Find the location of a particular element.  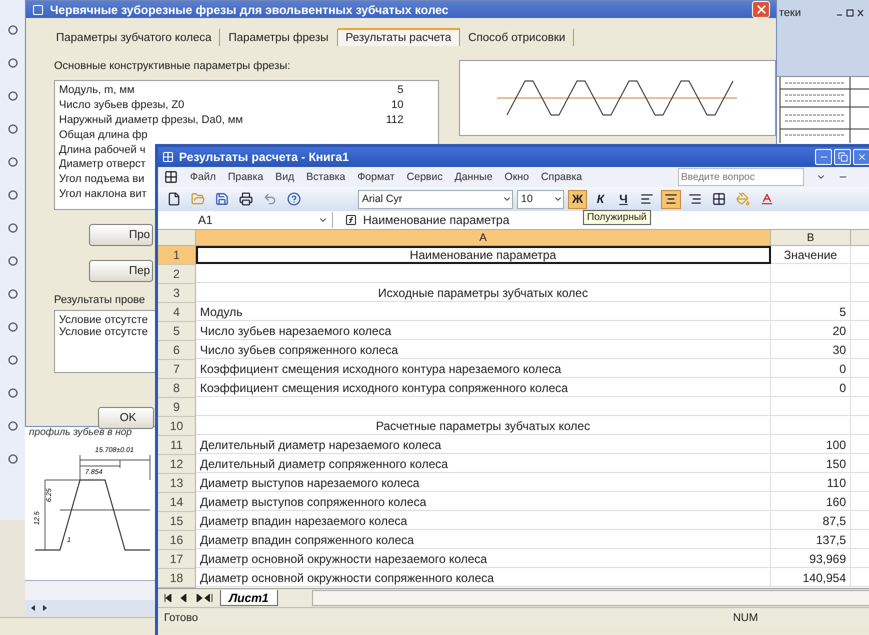

menu-item: Вид is located at coordinates (284, 177).